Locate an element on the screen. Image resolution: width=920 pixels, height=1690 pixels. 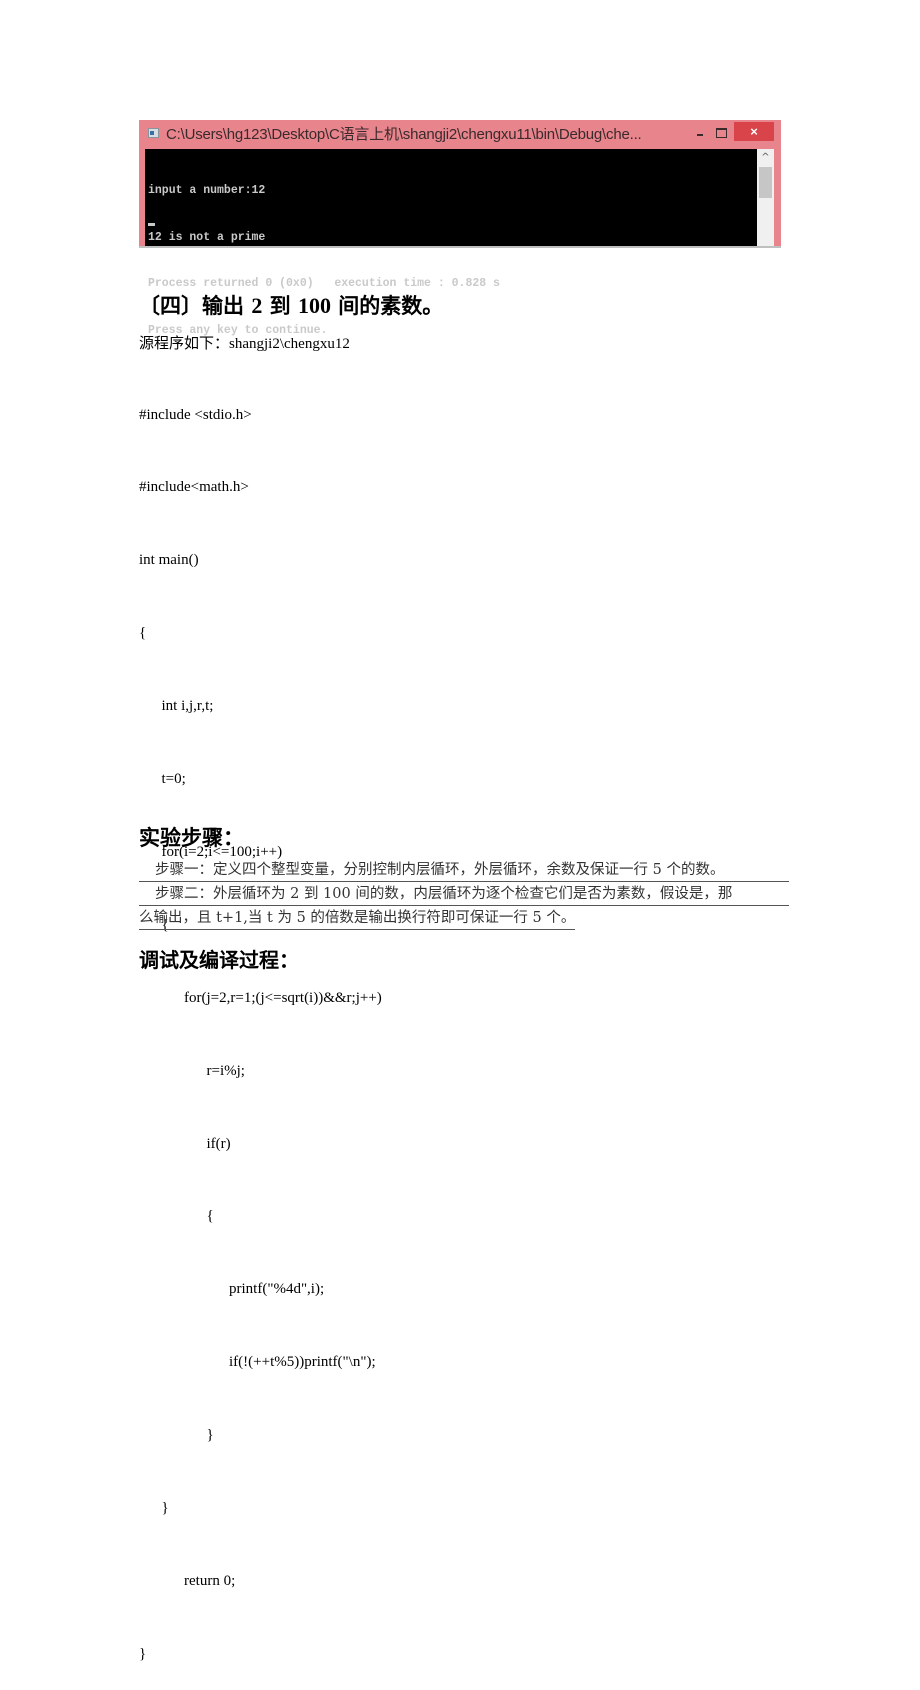
console-scrollbar: ^ is located at coordinates (765, 197).